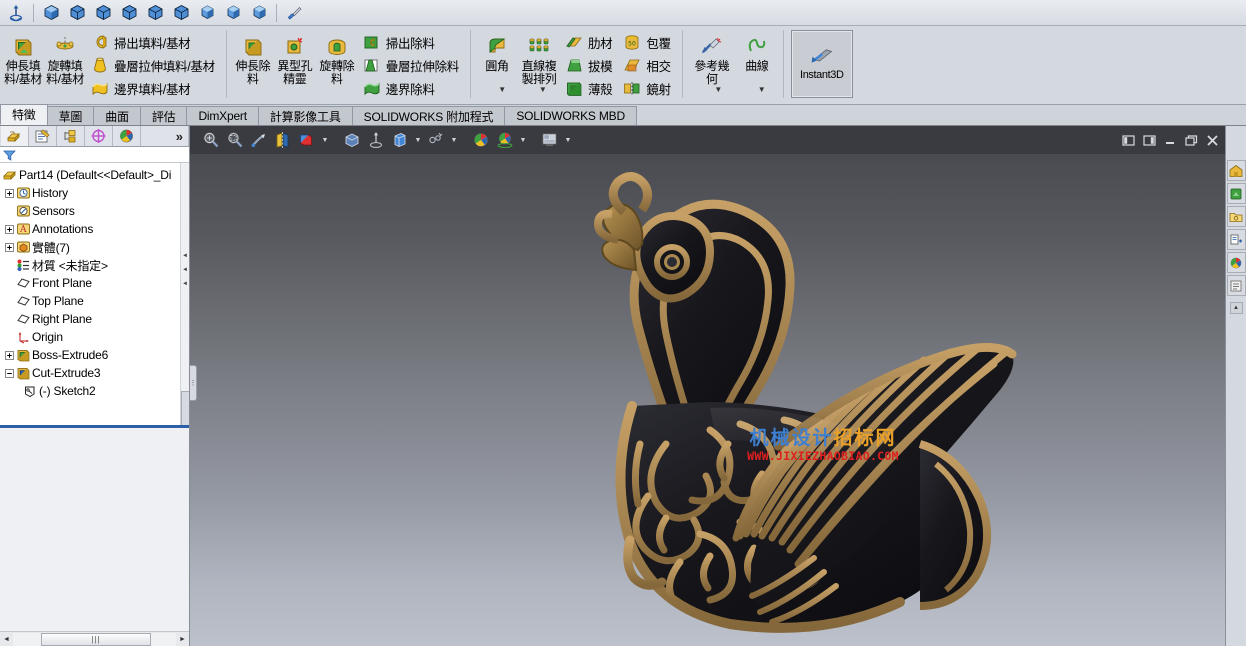 The height and width of the screenshot is (646, 1246). What do you see at coordinates (632, 65) in the screenshot?
I see `intersect-icon` at bounding box center [632, 65].